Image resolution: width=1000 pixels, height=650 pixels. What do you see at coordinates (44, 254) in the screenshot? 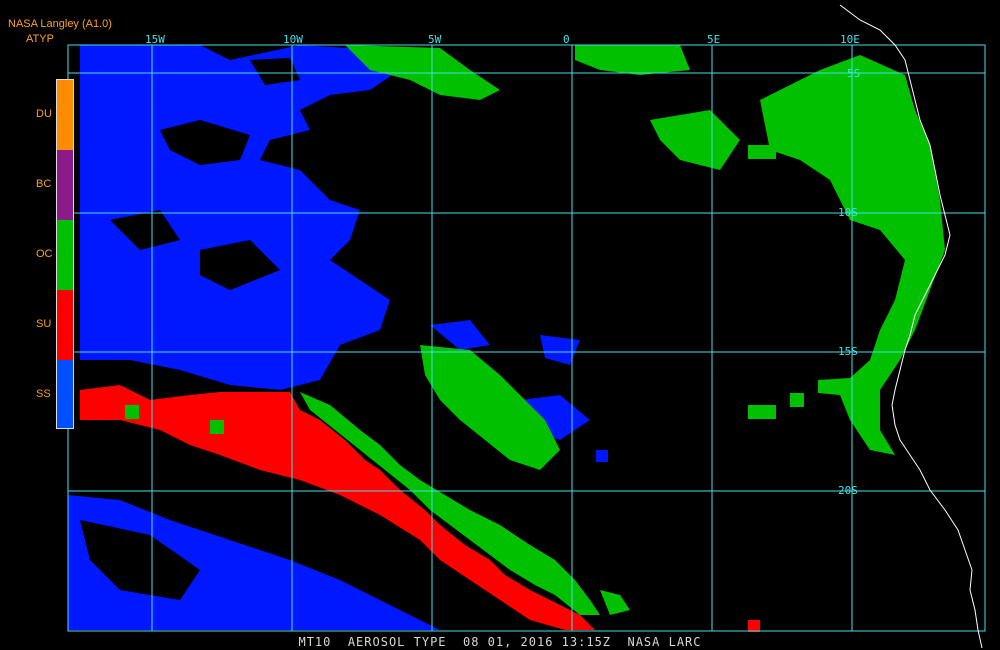
I see `legend-label-oc: OC` at bounding box center [44, 254].